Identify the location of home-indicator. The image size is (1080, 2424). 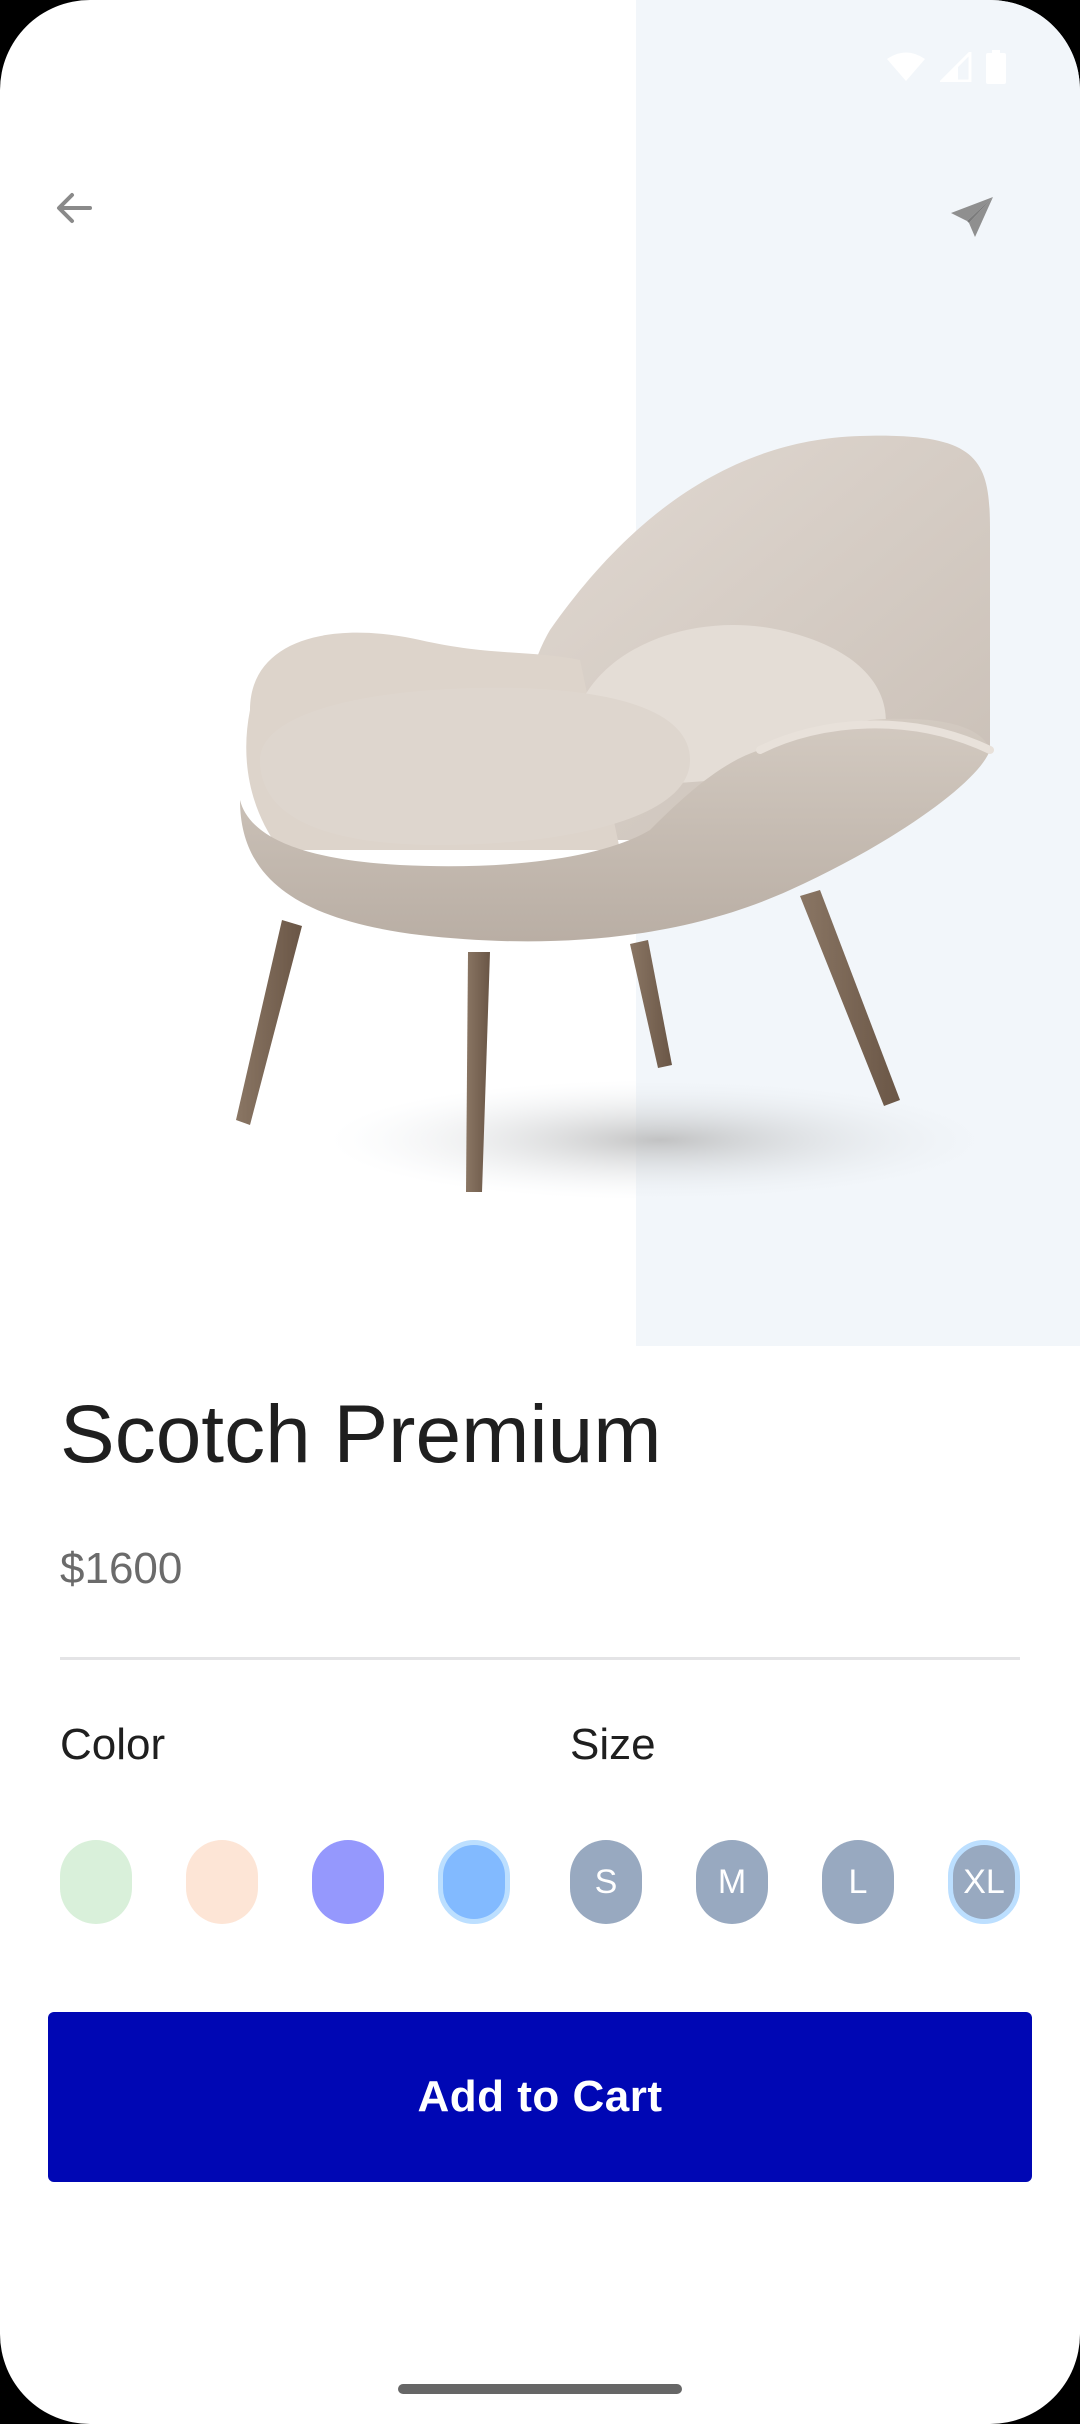
(540, 2389).